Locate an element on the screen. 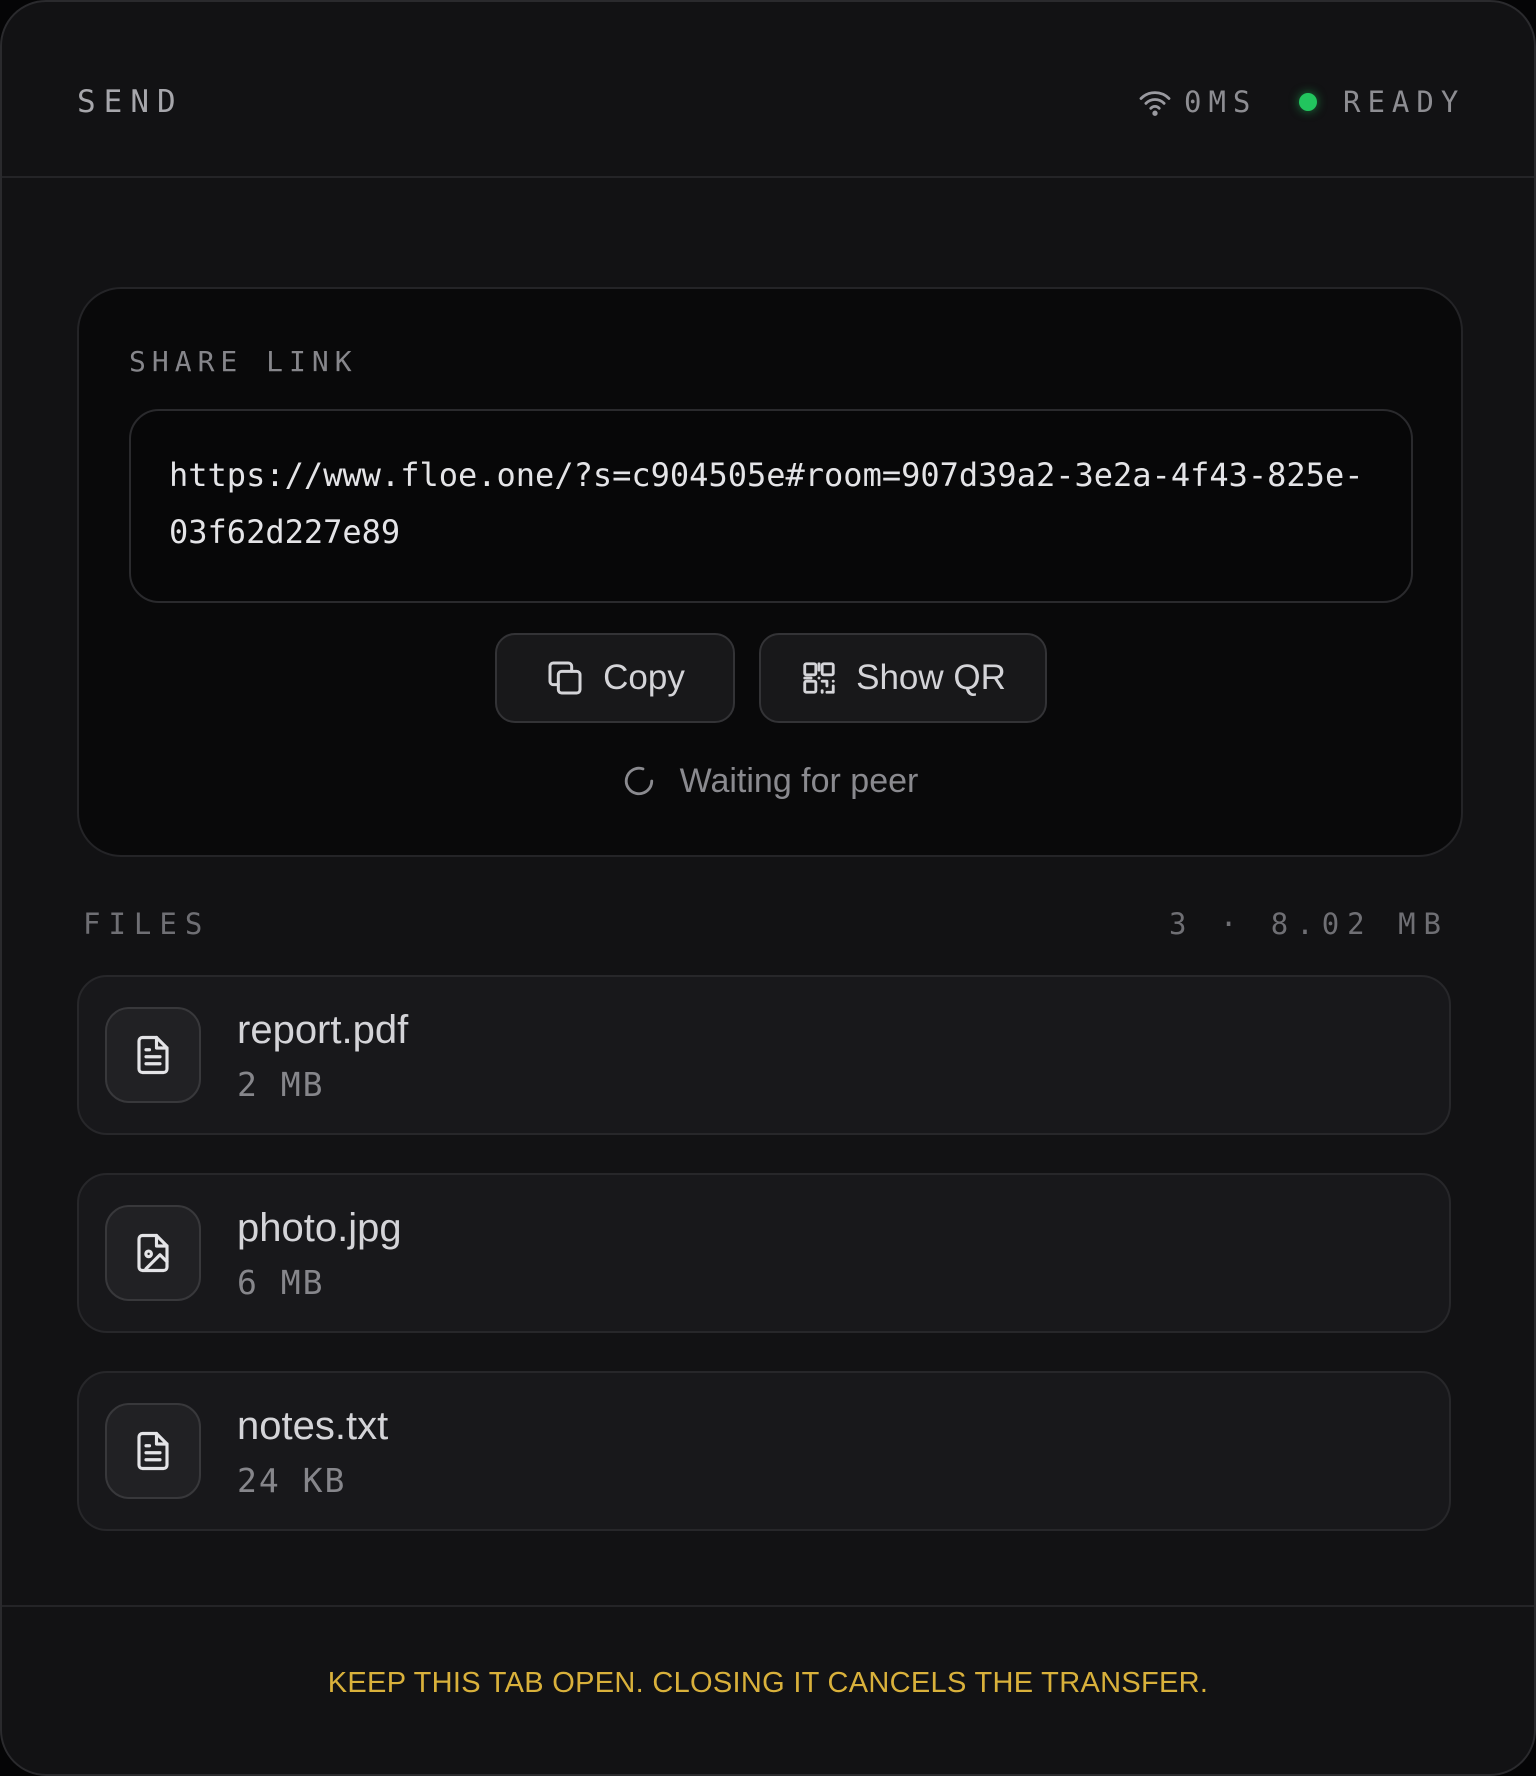 This screenshot has height=1776, width=1536. file-size: 6 MB is located at coordinates (281, 1282).